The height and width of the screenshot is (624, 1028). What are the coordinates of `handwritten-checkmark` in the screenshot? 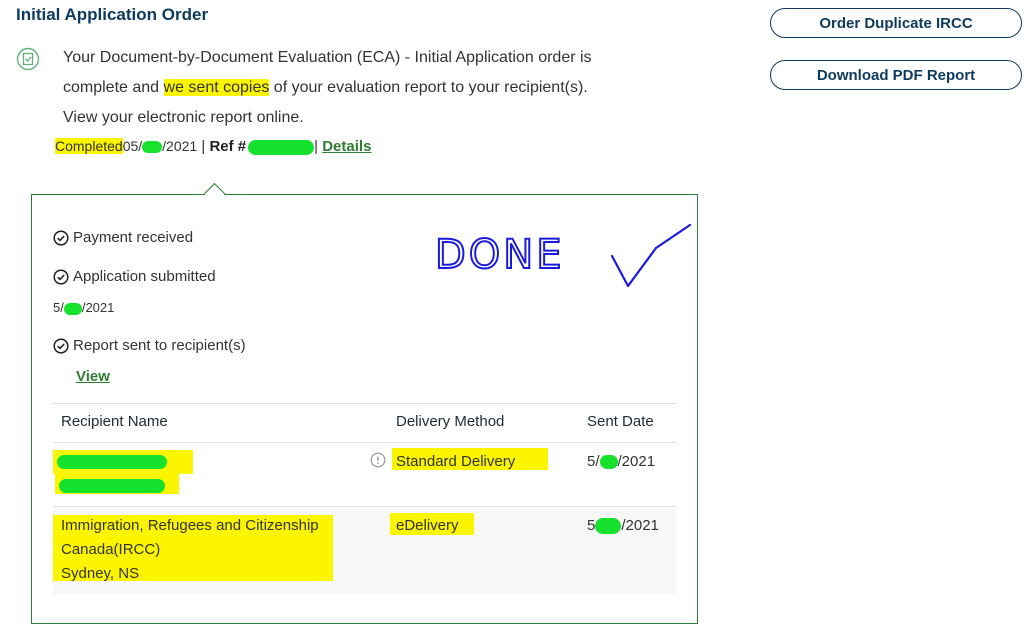 It's located at (651, 255).